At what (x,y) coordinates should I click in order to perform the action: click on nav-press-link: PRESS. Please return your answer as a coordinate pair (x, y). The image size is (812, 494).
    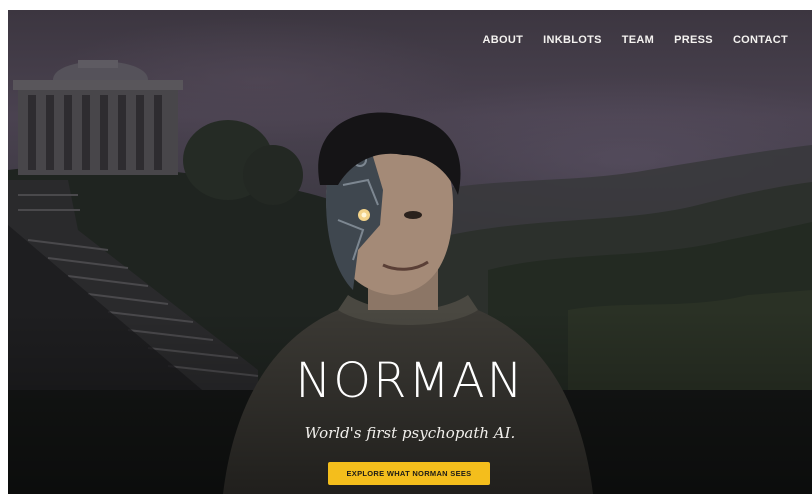
    Looking at the image, I should click on (693, 40).